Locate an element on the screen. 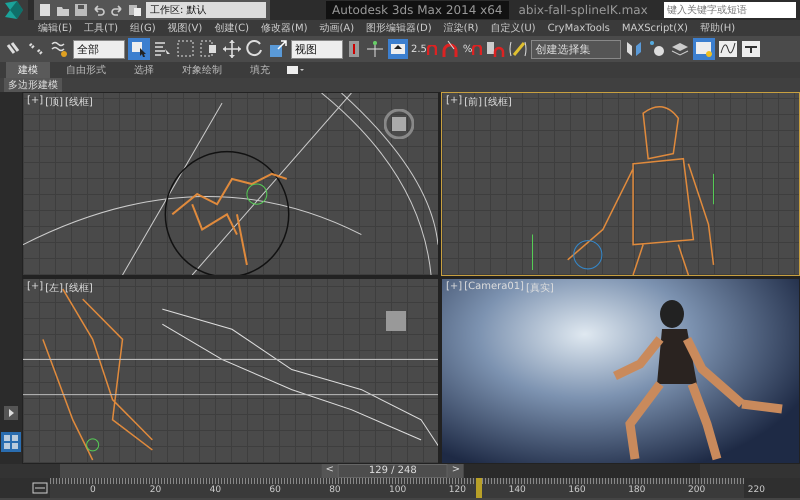 The image size is (800, 500). frame-label: 220 is located at coordinates (756, 490).